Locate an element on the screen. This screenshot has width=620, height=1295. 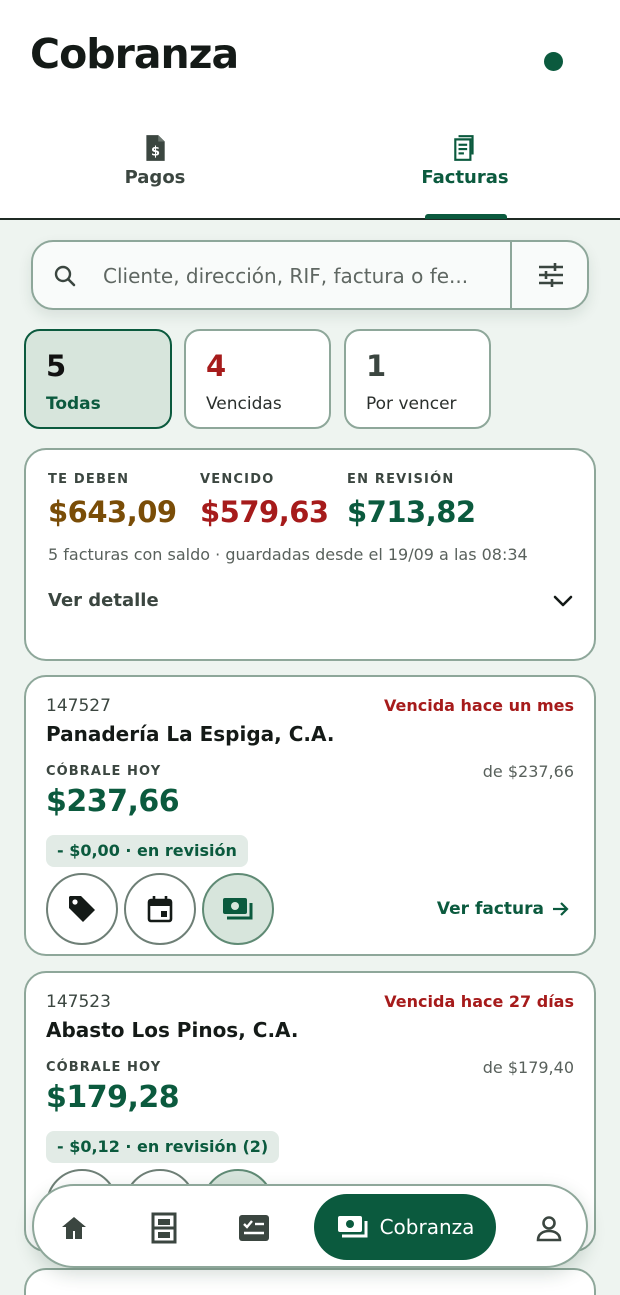
calendar-action-button is located at coordinates (160, 909).